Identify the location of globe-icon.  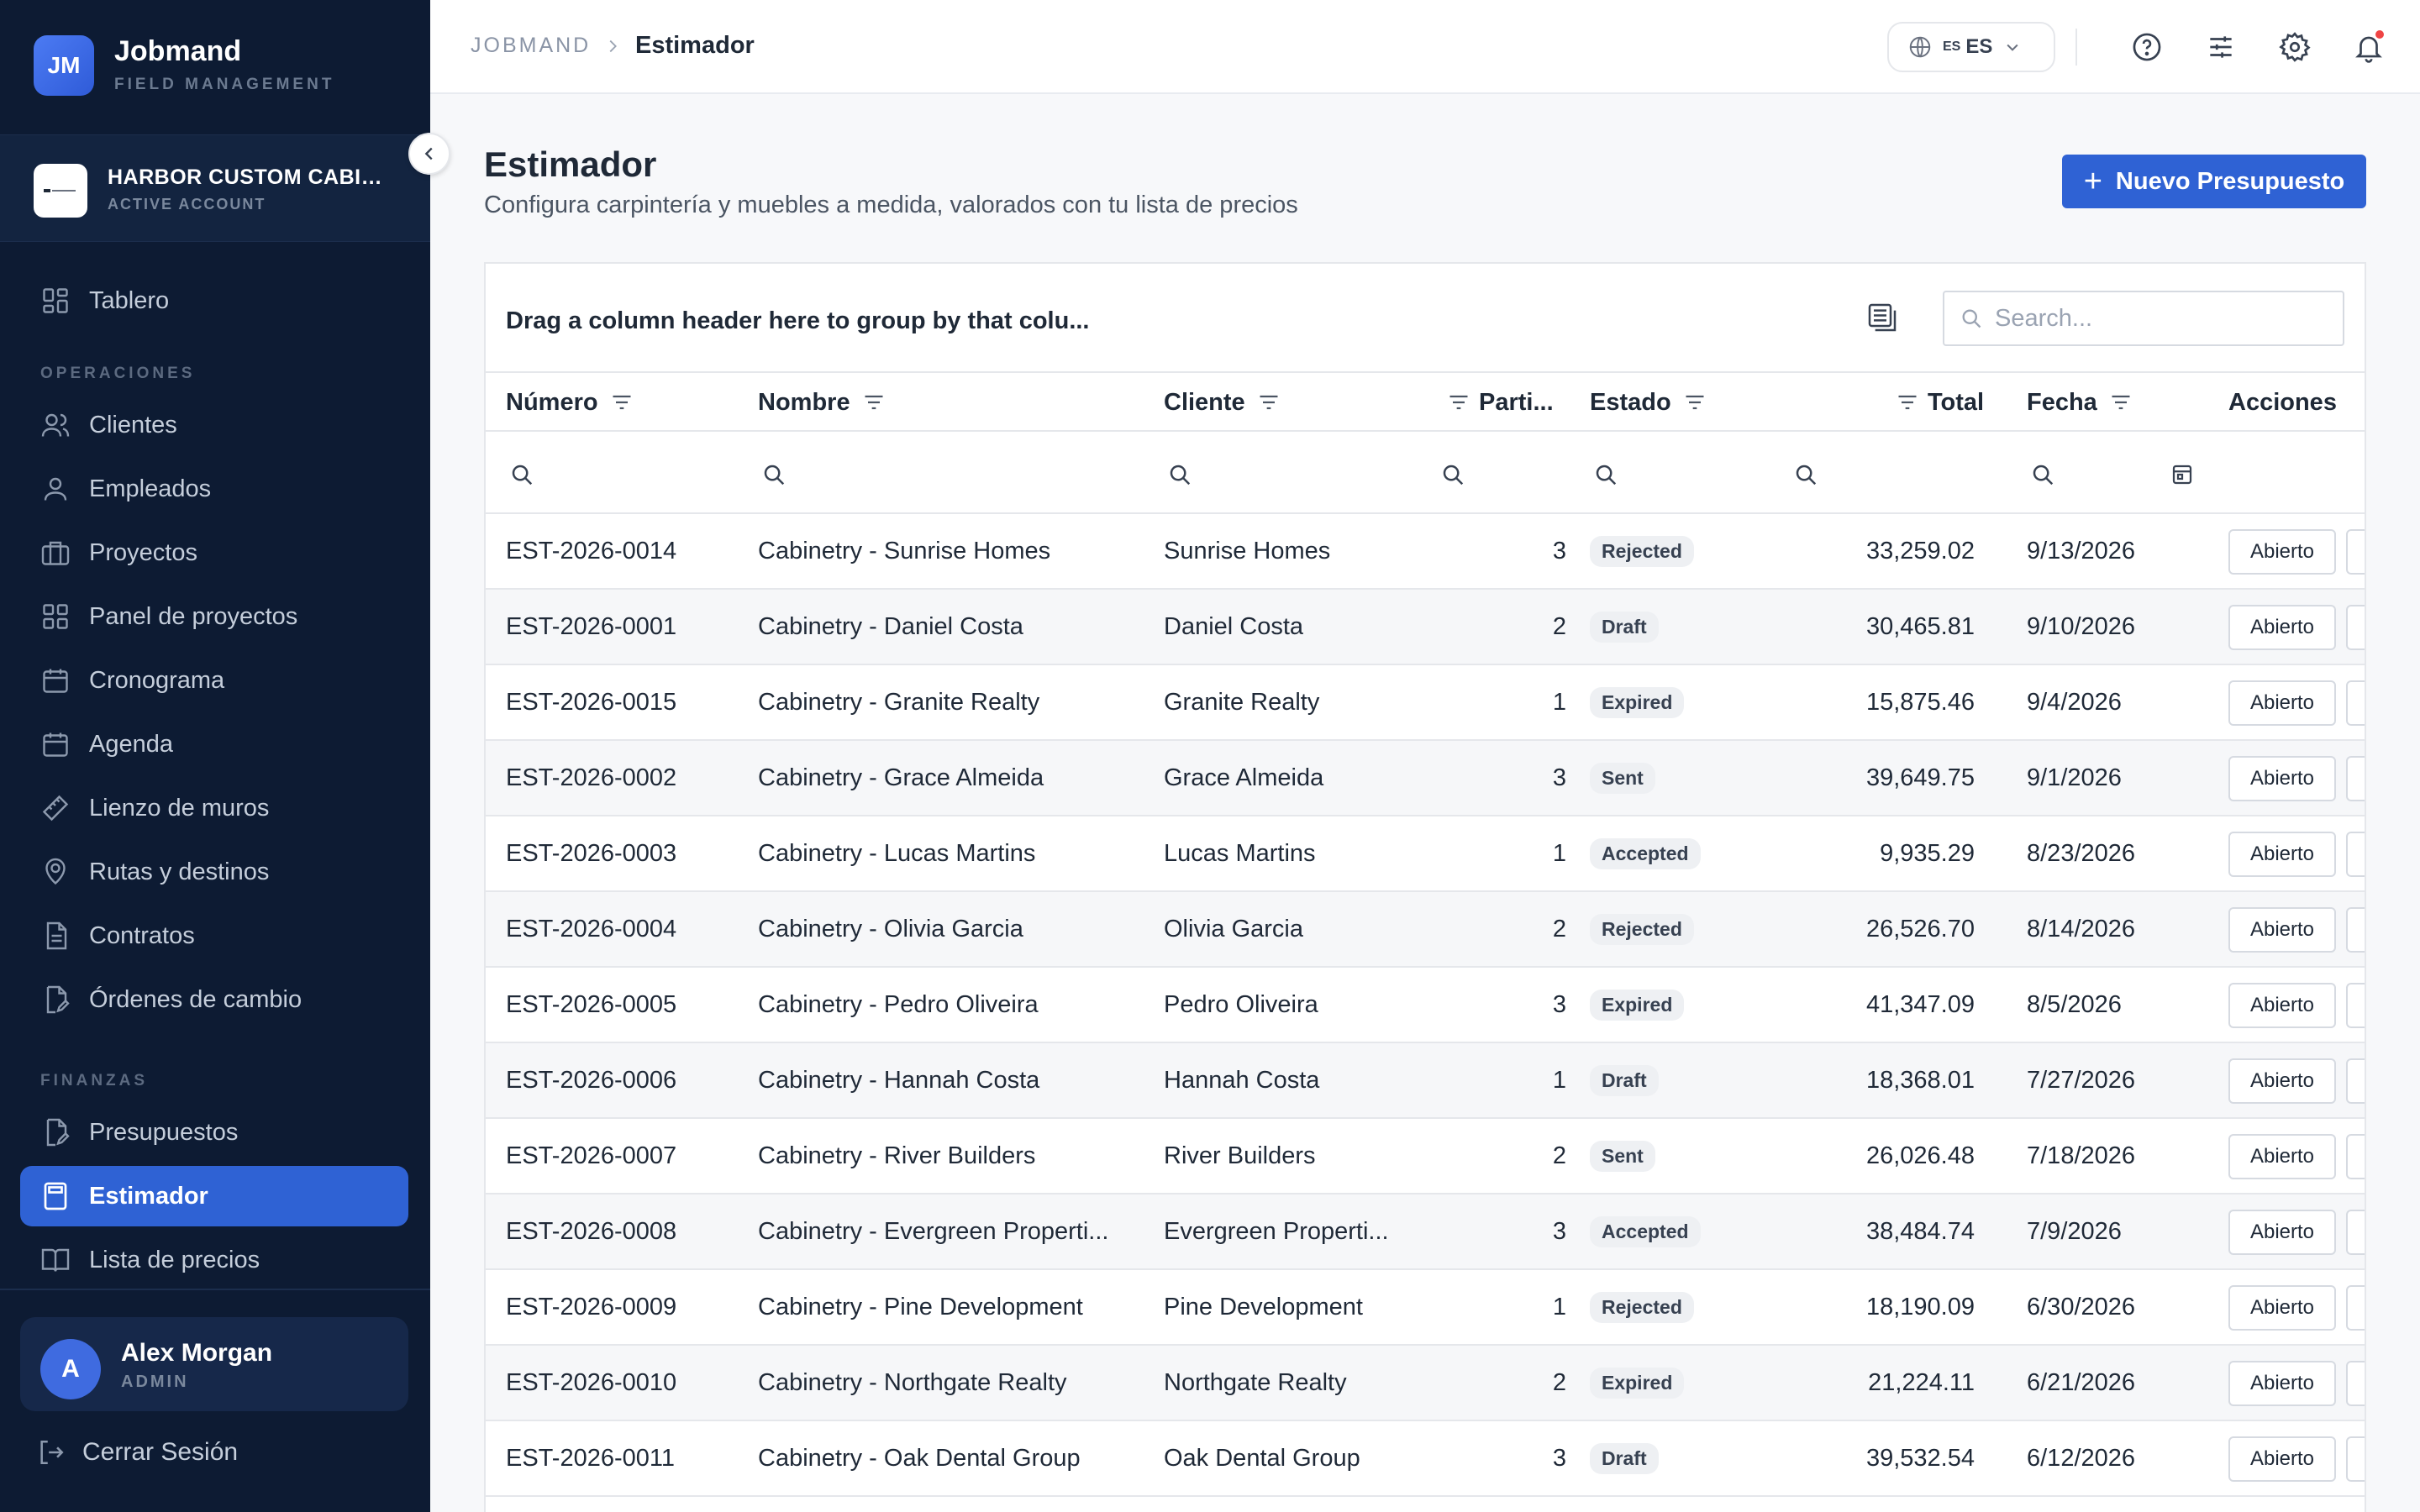
(1920, 47).